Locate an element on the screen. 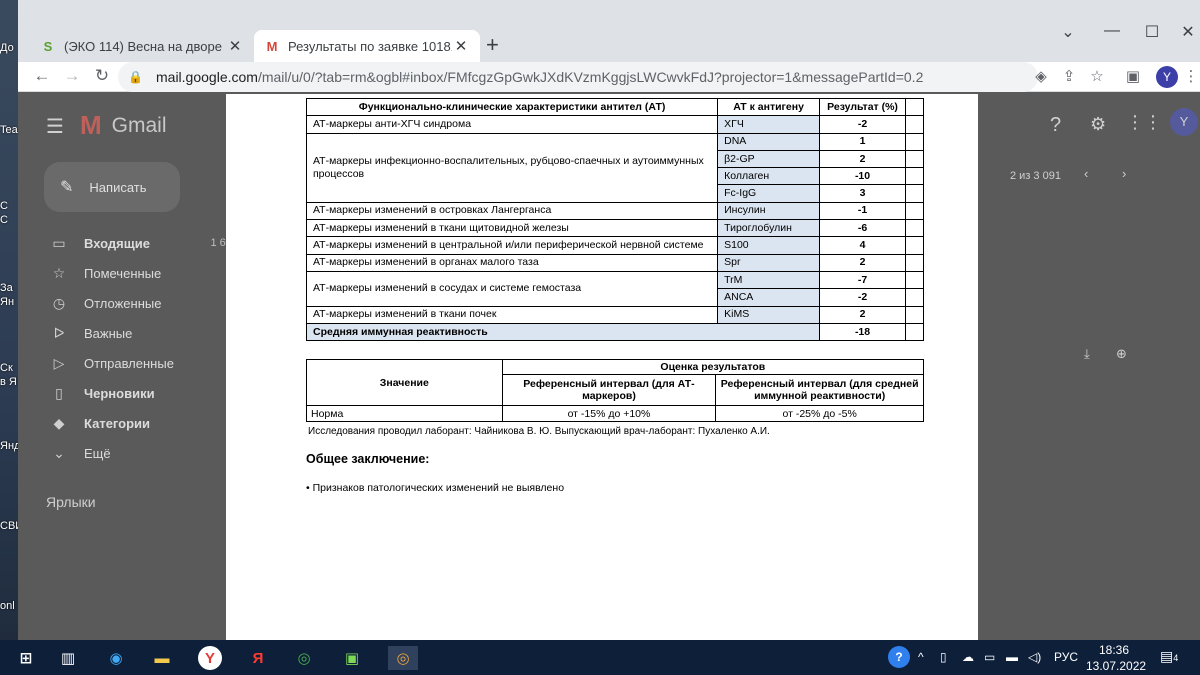 The height and width of the screenshot is (675, 1200). back-icon: ← is located at coordinates (42, 76).